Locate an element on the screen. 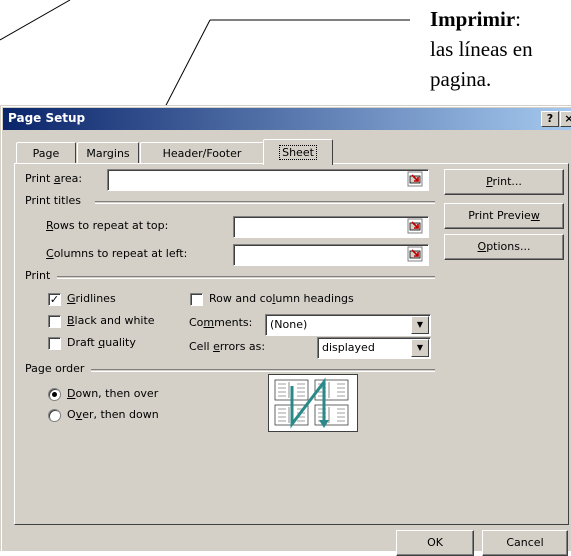 The image size is (571, 556). annotation-line-3: pagina. is located at coordinates (461, 79).